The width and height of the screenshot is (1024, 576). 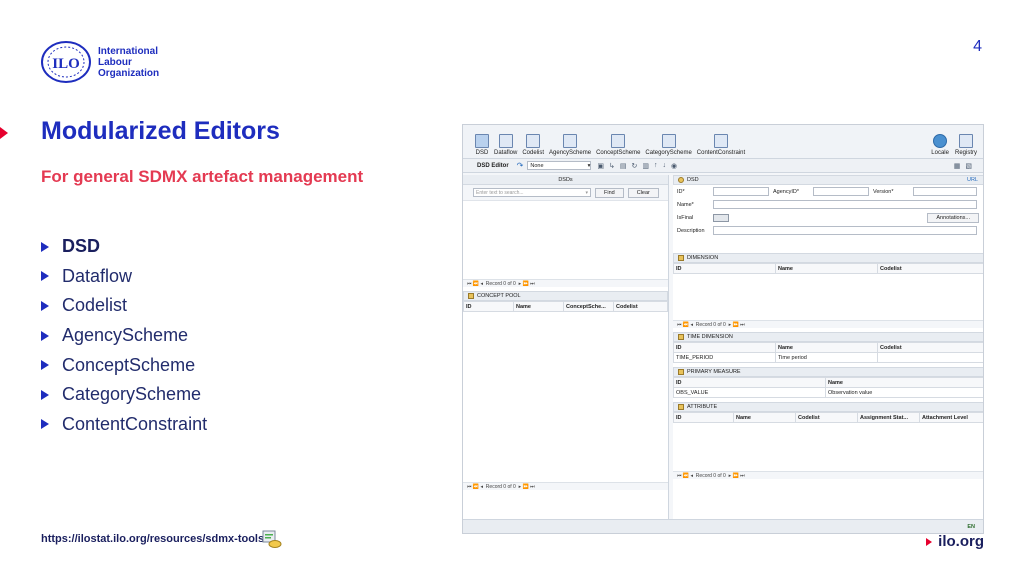 What do you see at coordinates (674, 166) in the screenshot?
I see `database-icon: ◉` at bounding box center [674, 166].